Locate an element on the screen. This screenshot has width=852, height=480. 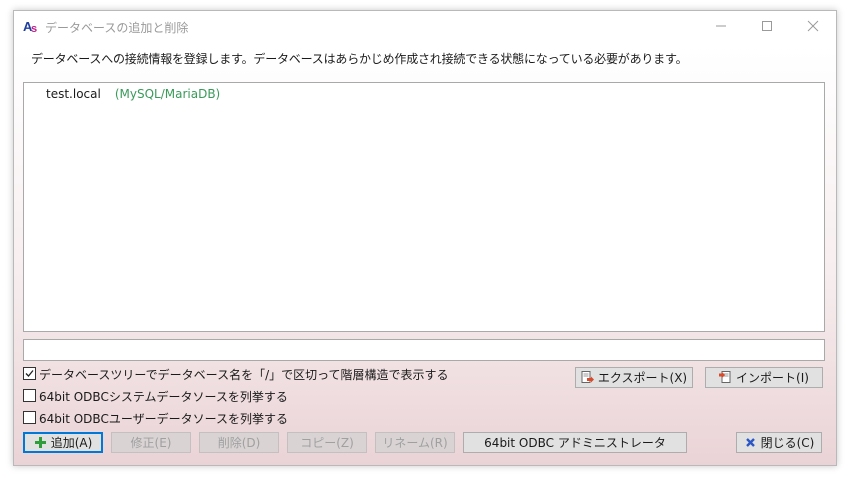
import-button: インポート(I) is located at coordinates (764, 377).